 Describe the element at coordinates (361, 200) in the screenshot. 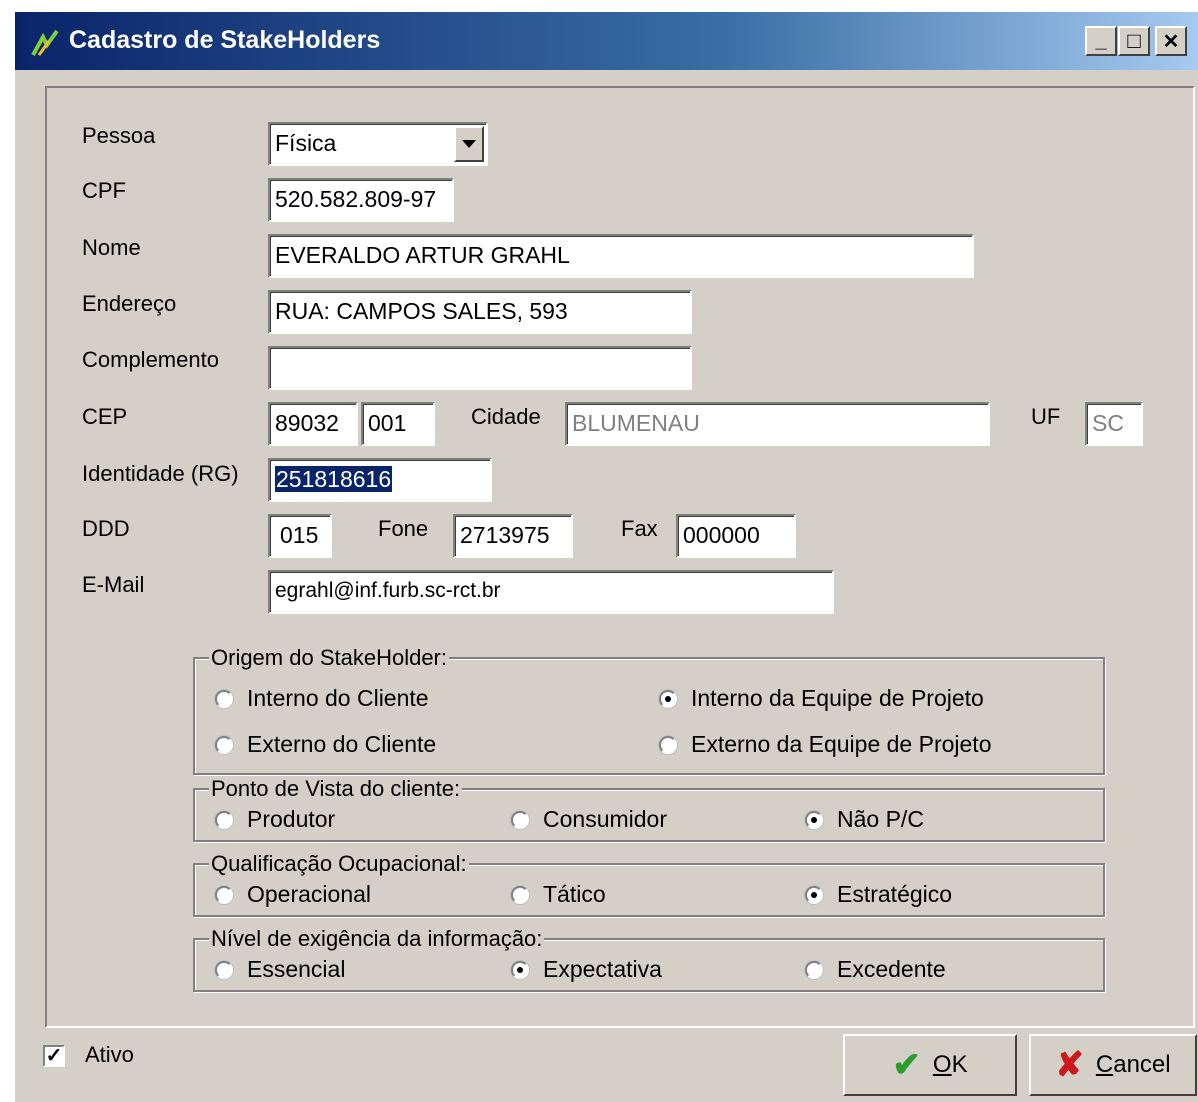

I see `cpf-field: 520.582.809-97` at that location.